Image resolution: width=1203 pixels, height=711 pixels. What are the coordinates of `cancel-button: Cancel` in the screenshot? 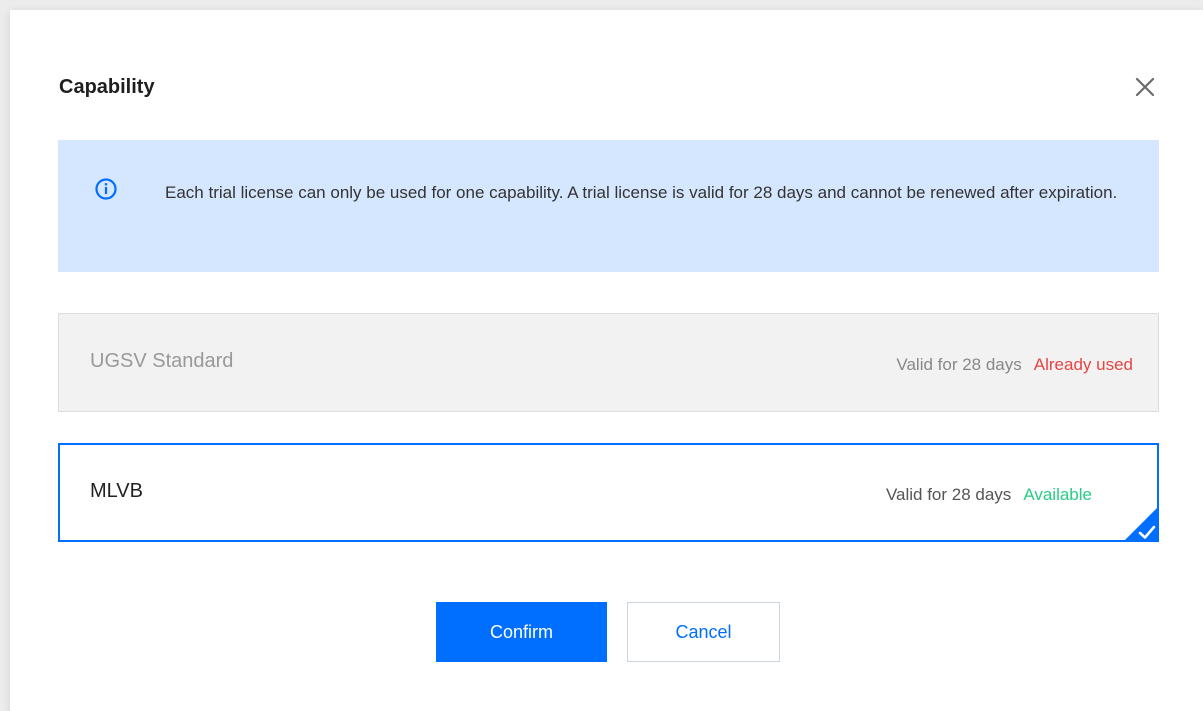 It's located at (703, 632).